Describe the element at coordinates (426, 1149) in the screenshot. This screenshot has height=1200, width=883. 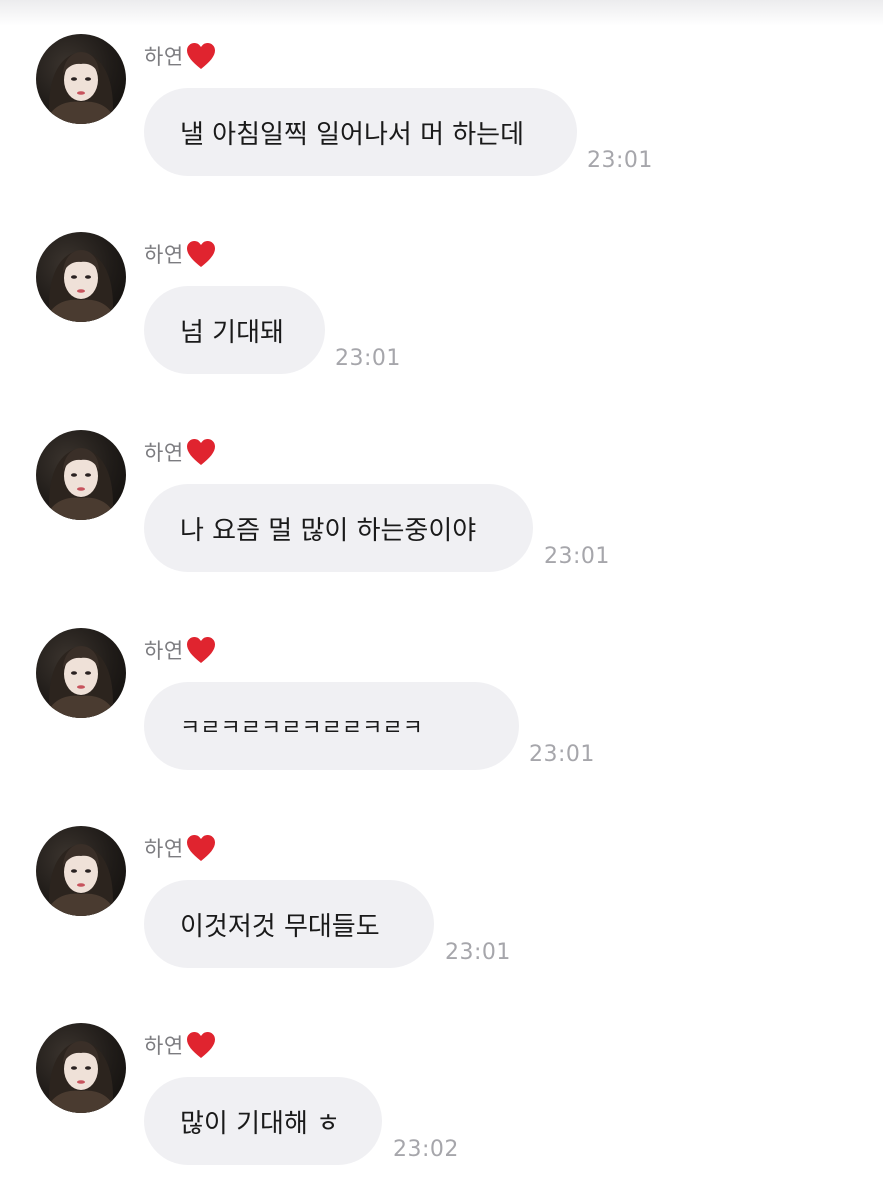
I see `message-timestamp: 23:02` at that location.